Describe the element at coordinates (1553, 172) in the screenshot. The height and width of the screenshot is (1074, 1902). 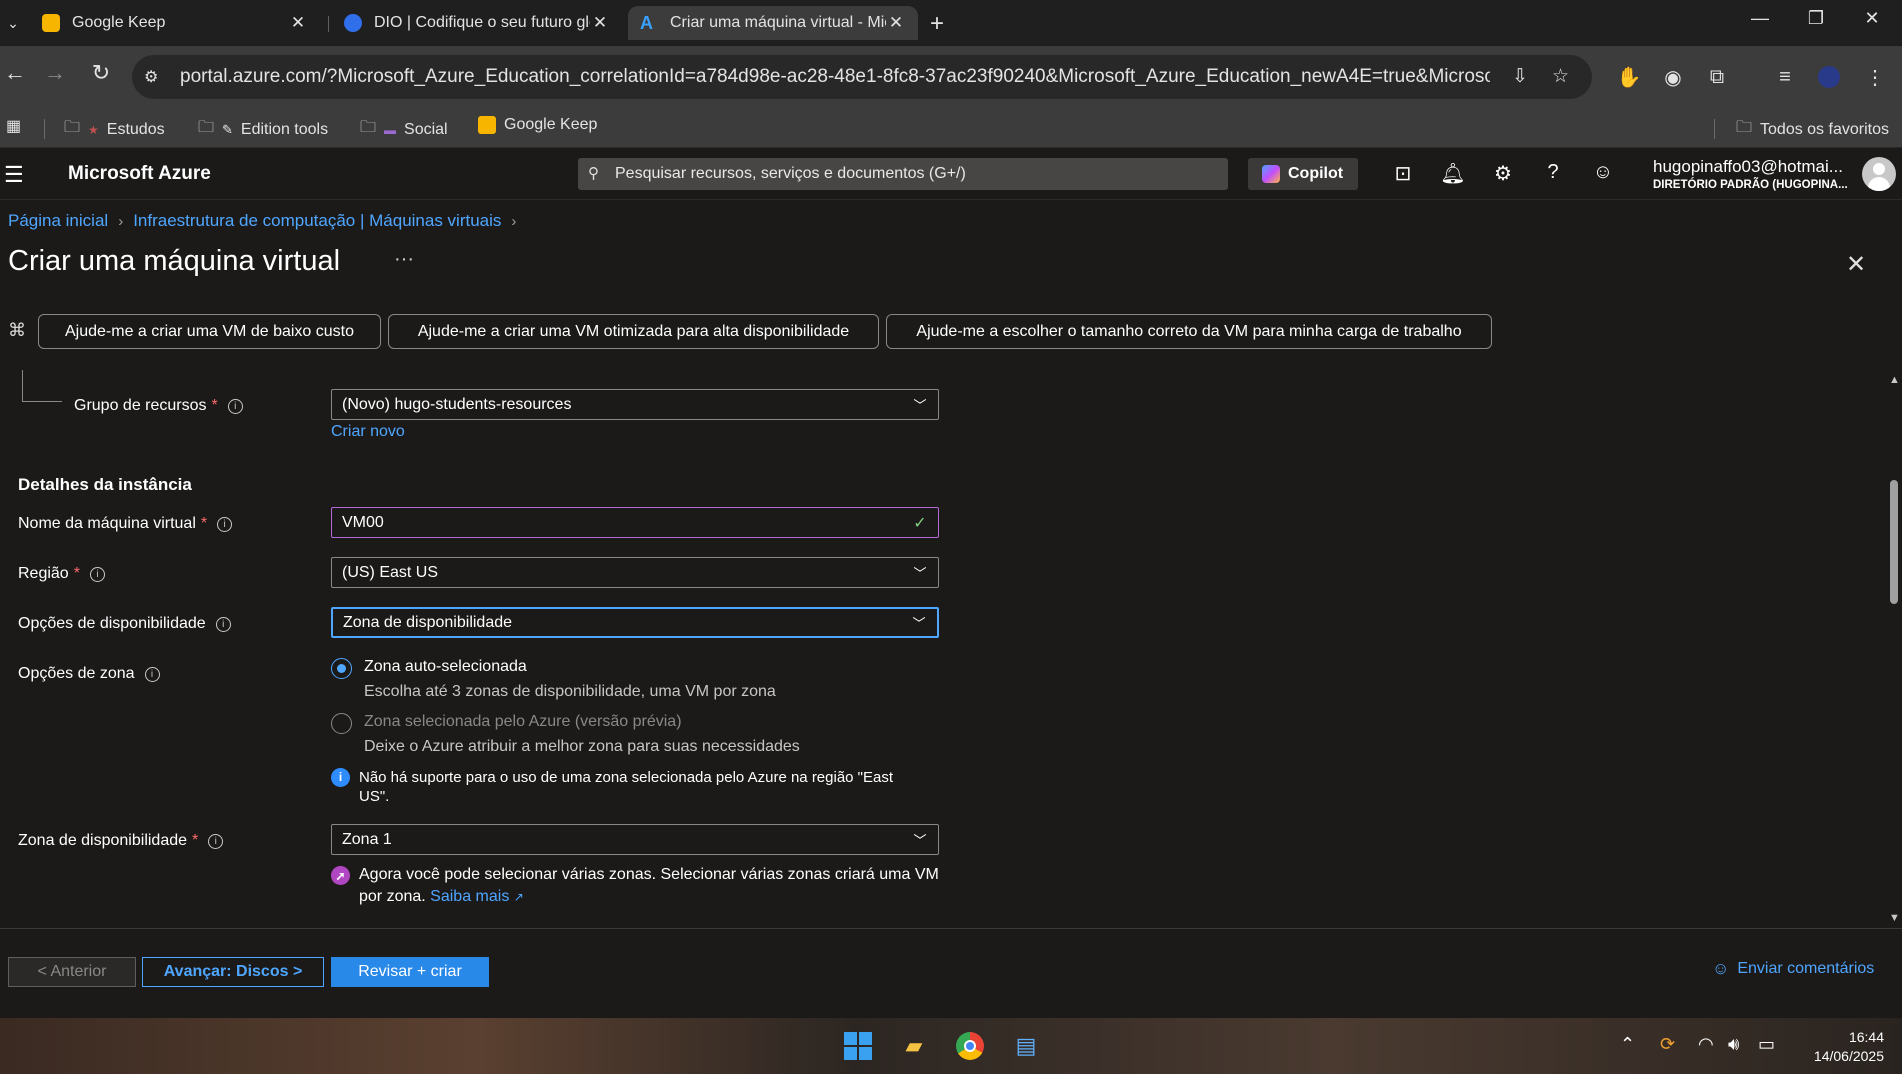
I see `help-icon: ?` at that location.